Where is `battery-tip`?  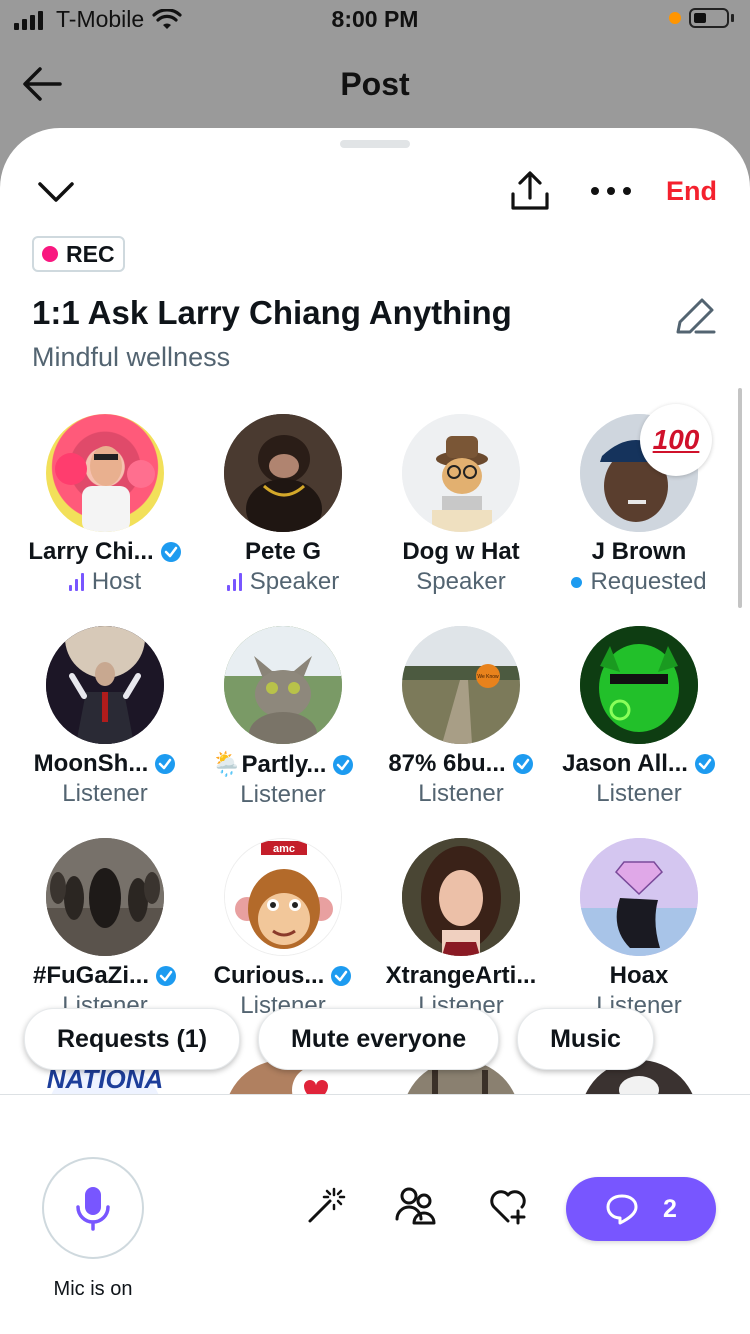
battery-tip is located at coordinates (732, 18).